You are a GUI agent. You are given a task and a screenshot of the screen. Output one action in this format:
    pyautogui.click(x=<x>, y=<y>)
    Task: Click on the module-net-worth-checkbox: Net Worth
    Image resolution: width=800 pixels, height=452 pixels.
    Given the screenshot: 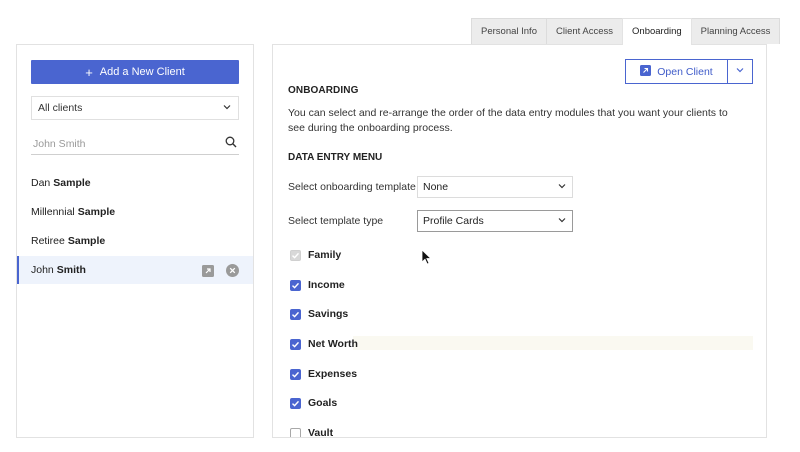 What is the action you would take?
    pyautogui.click(x=324, y=344)
    